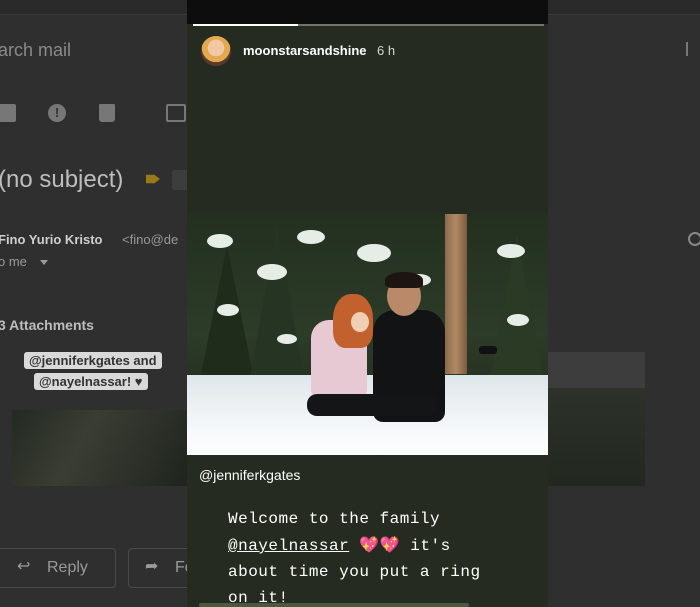 This screenshot has height=607, width=700. Describe the element at coordinates (35, 50) in the screenshot. I see `search-input: arch mail` at that location.